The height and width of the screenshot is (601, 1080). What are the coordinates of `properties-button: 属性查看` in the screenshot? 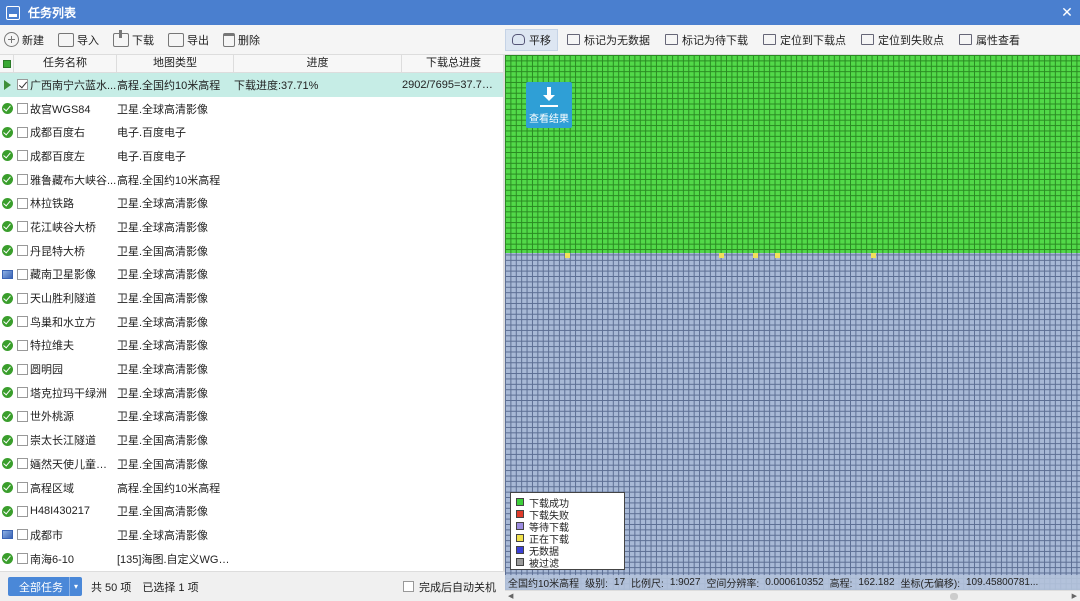 It's located at (989, 40).